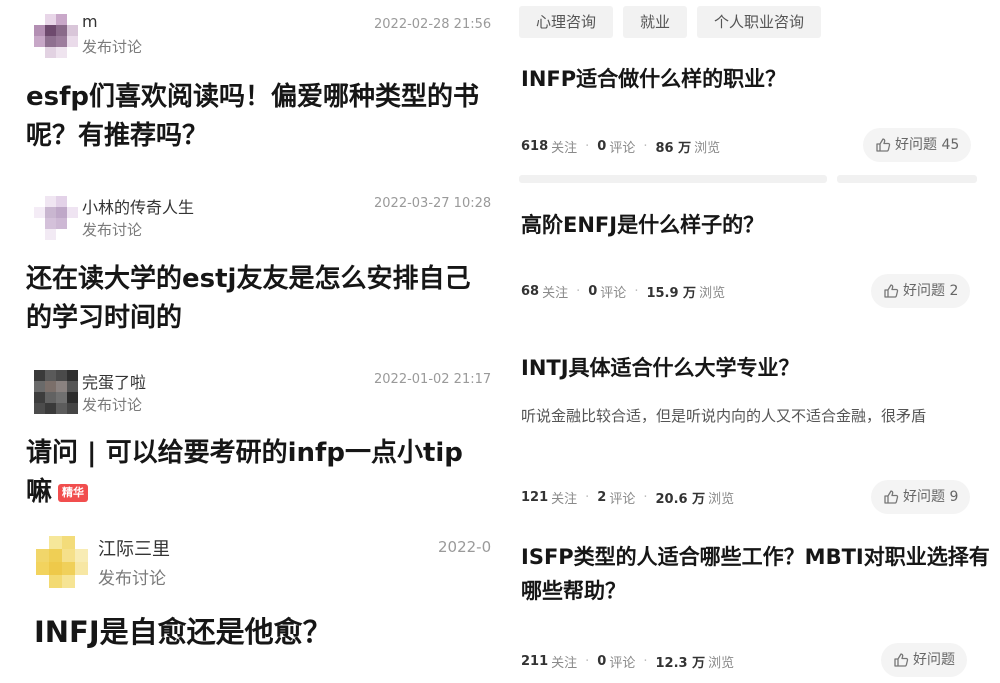 The image size is (1000, 683). What do you see at coordinates (756, 574) in the screenshot?
I see `question-title: ISFP类型的人适合哪些工作？MBTI对职业选择有哪些帮助？` at bounding box center [756, 574].